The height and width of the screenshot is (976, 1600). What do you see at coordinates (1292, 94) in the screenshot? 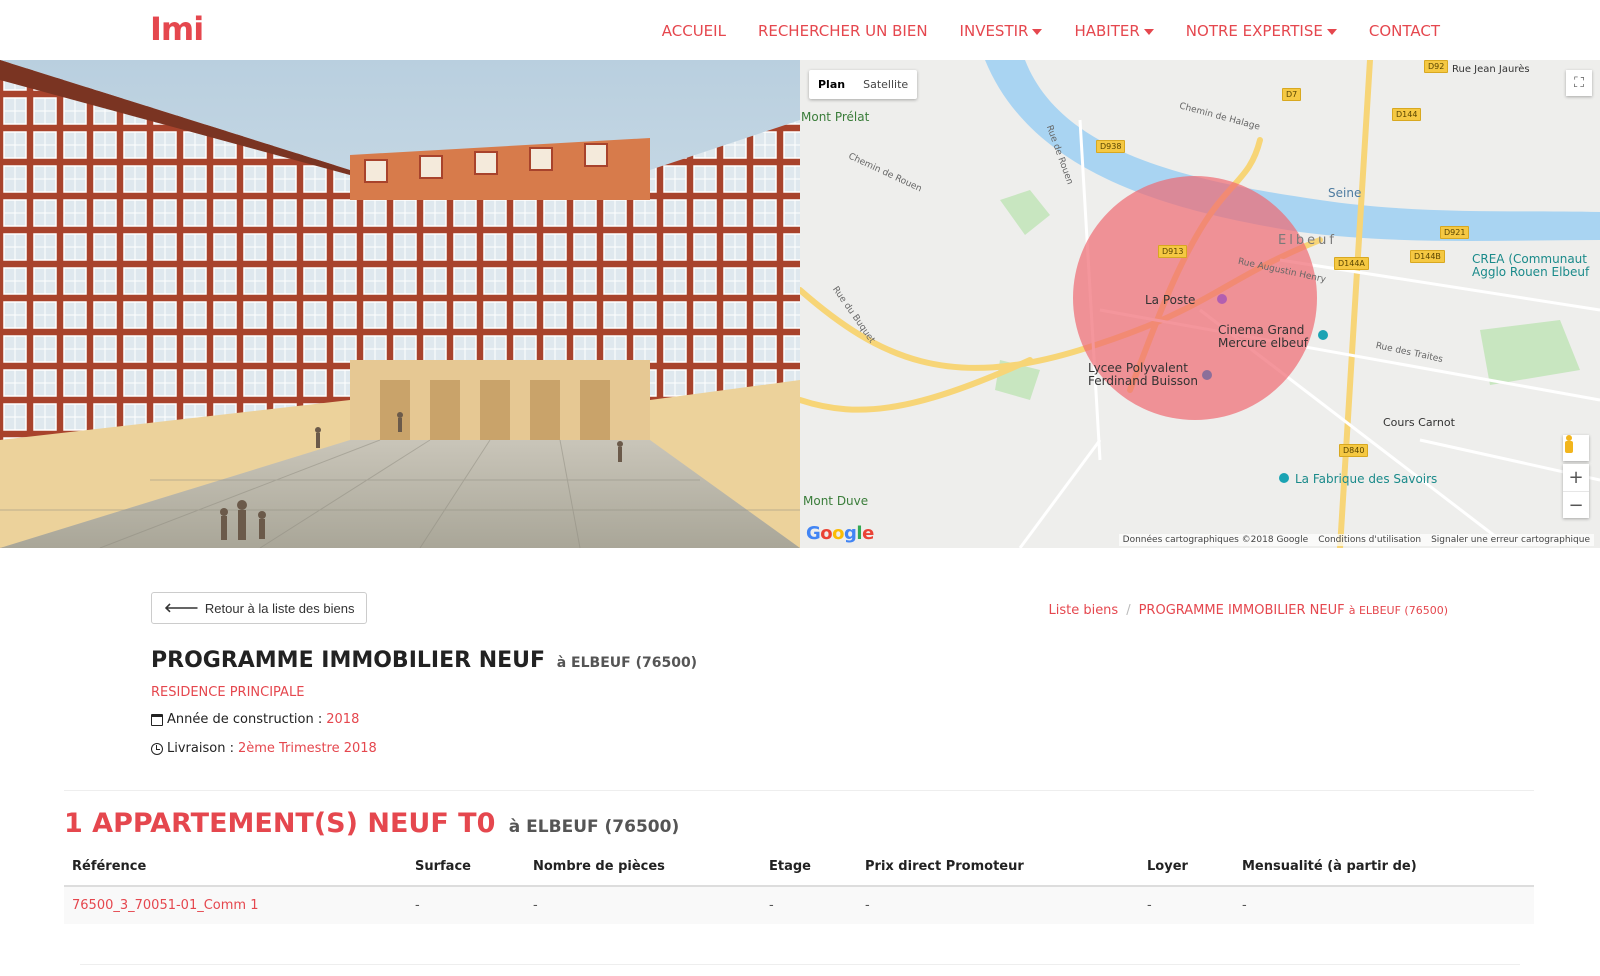
I see `road-tag: D7` at bounding box center [1292, 94].